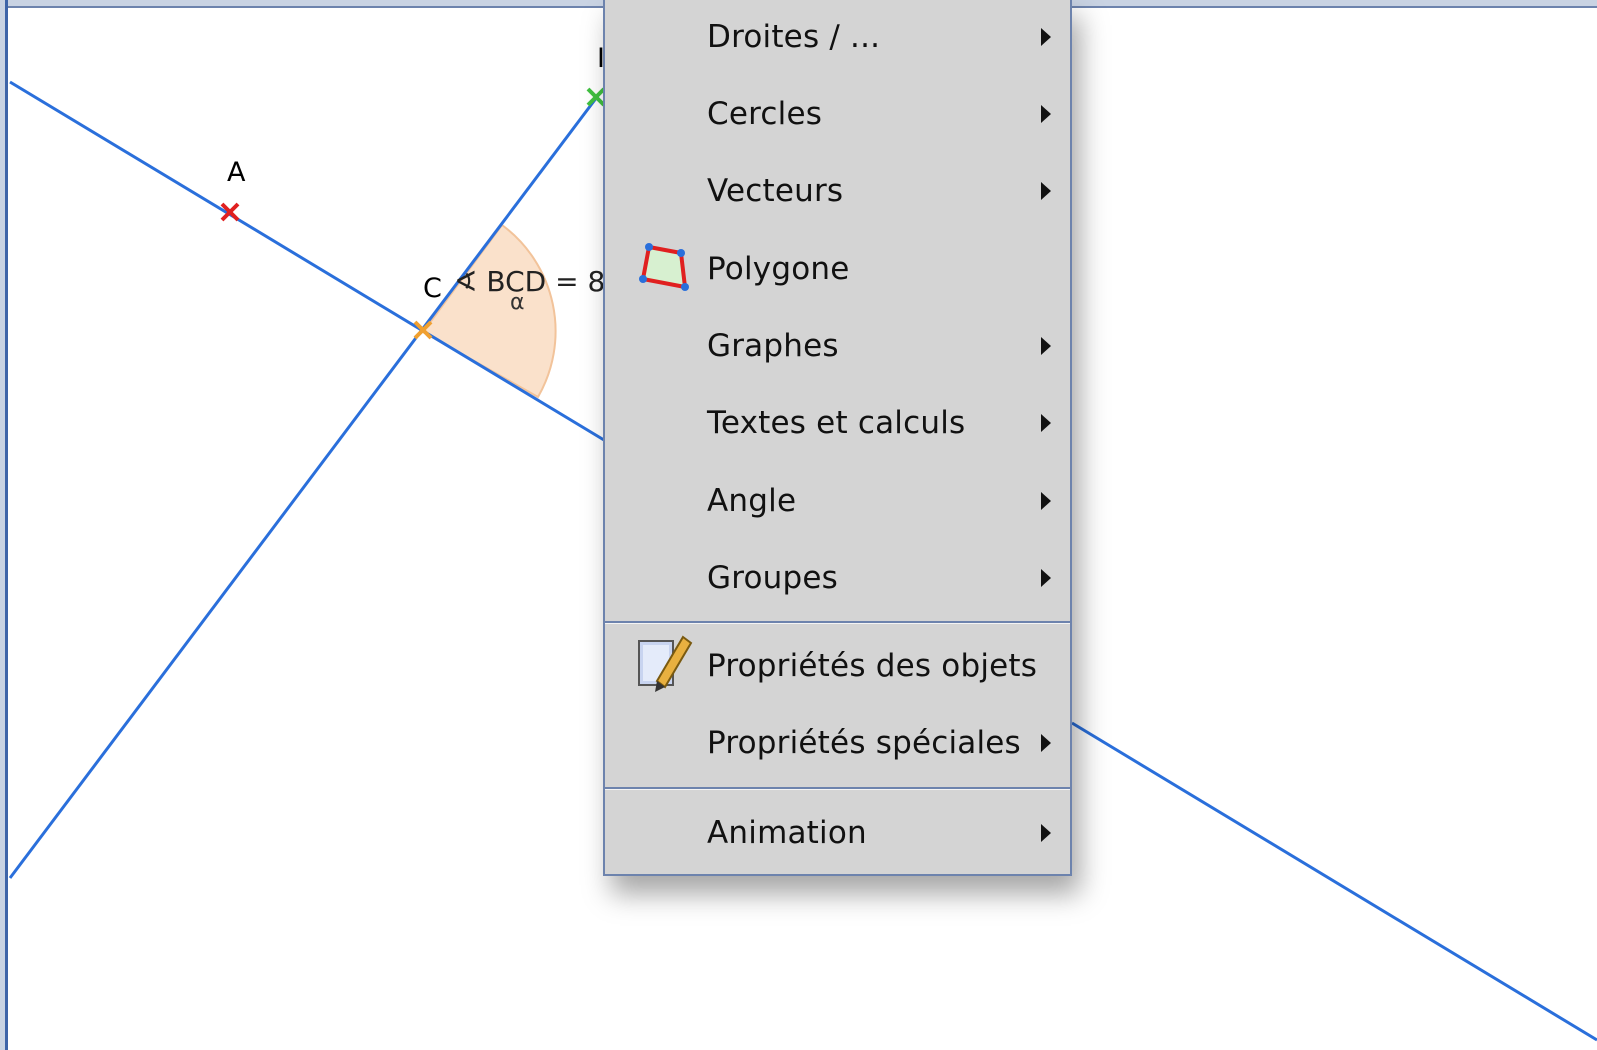 This screenshot has height=1050, width=1597. I want to click on angle-alpha-label: α, so click(517, 302).